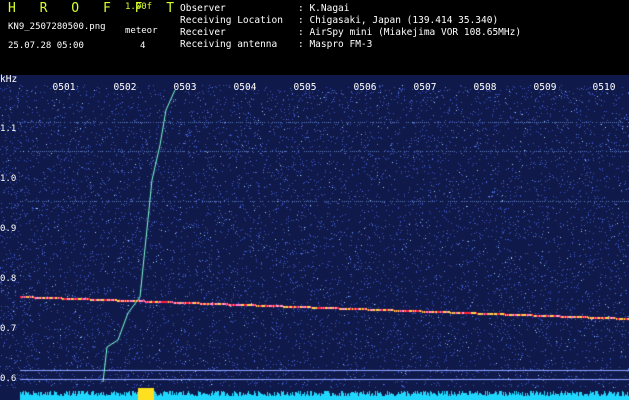 The image size is (629, 400). What do you see at coordinates (398, 20) in the screenshot?
I see `meta-value: : Chigasaki, Japan (139.414 35.340)` at bounding box center [398, 20].